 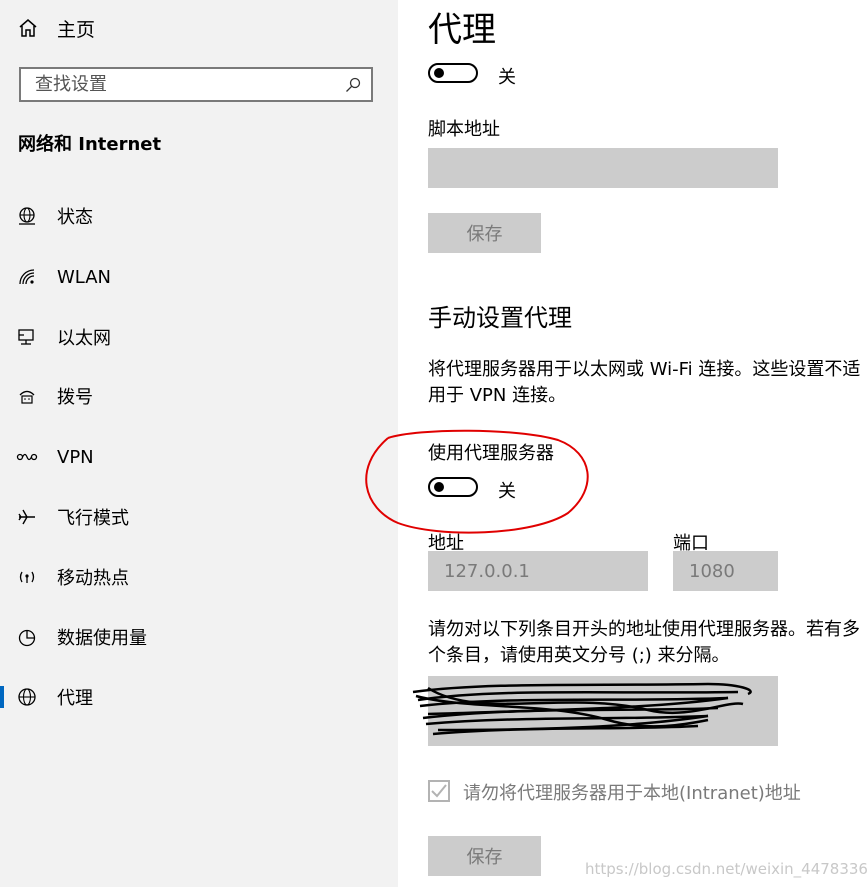 What do you see at coordinates (199, 577) in the screenshot?
I see `sidebar-item-hotspot: 移动热点` at bounding box center [199, 577].